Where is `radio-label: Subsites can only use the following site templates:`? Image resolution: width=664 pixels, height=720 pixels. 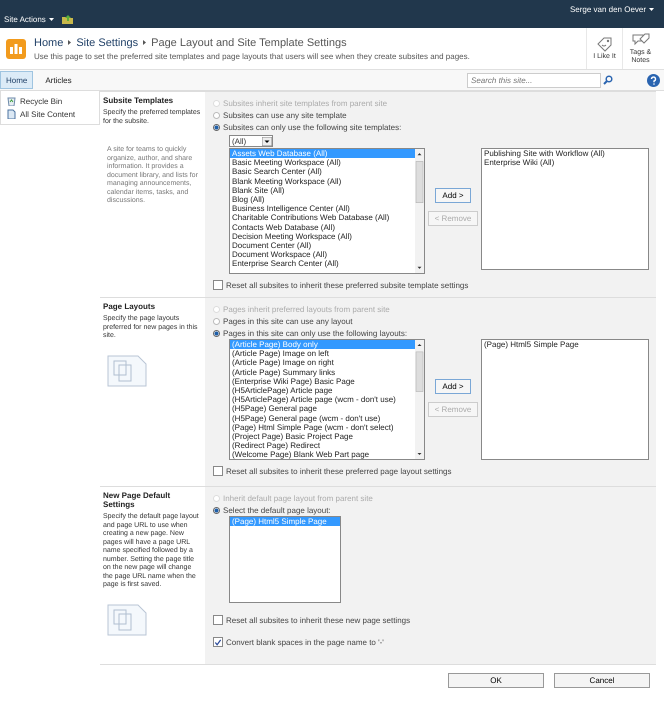 radio-label: Subsites can only use the following site templates: is located at coordinates (312, 127).